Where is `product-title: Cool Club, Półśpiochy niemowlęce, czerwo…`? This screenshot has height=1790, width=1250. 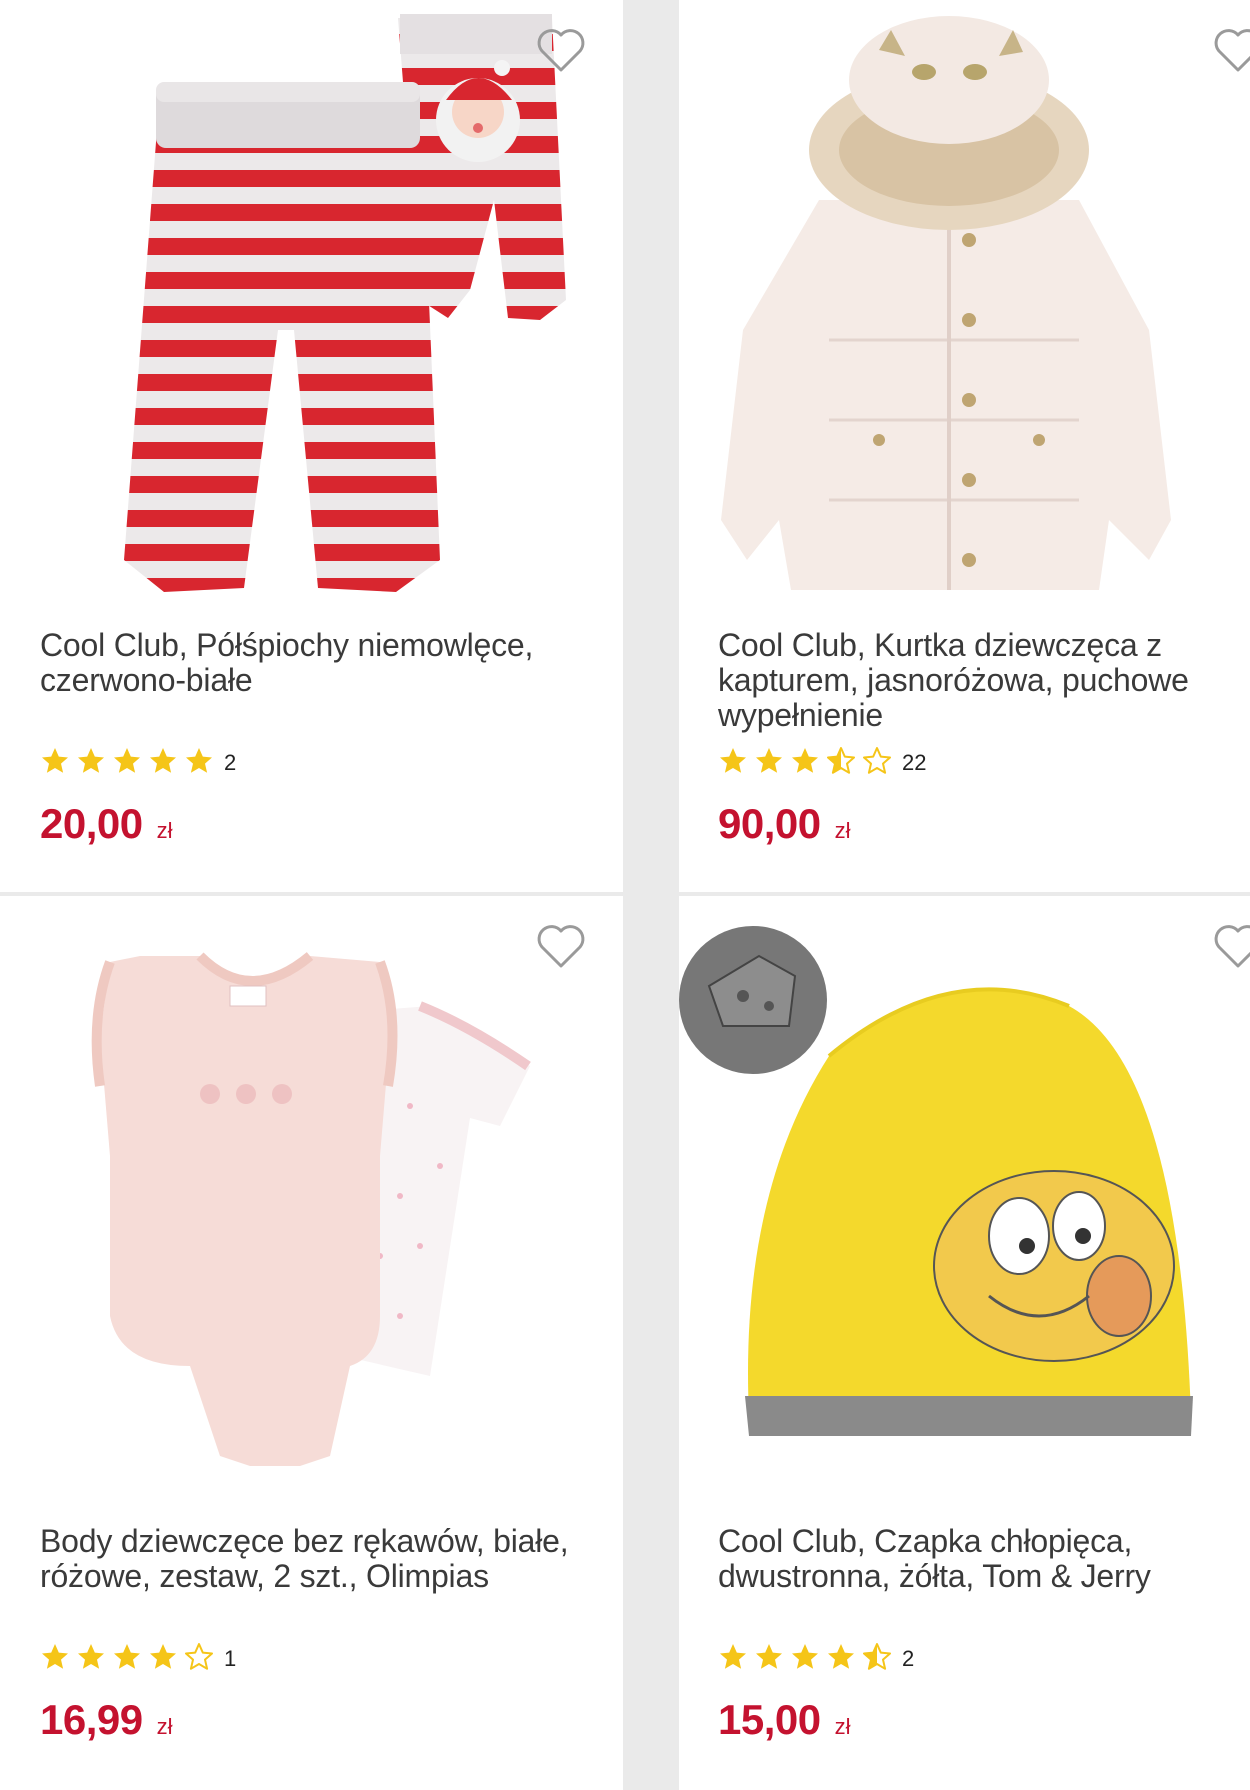
product-title: Cool Club, Półśpiochy niemowlęce, czerwo… is located at coordinates (310, 663).